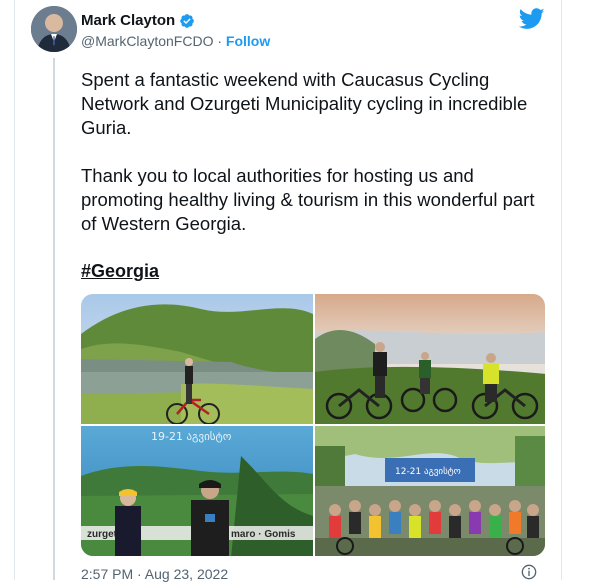 This screenshot has height=582, width=600. I want to click on banner-group-photo: 19-21 აგვისტო zurgeti maro · Gomis, so click(197, 491).